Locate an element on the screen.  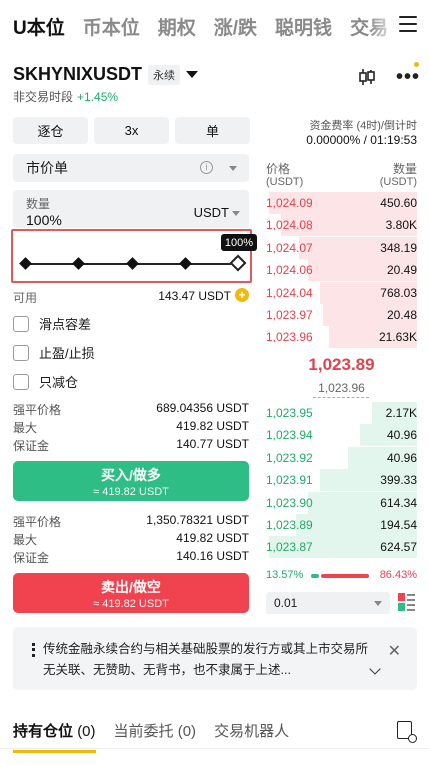
buy-max-row: 最大 419.82 USDT is located at coordinates (131, 427).